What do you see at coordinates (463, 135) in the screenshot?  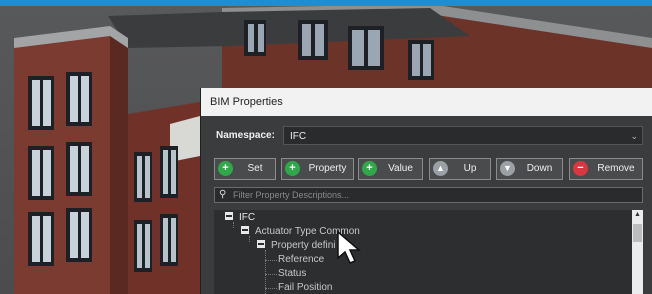 I see `namespace-select: IFC ⌄` at bounding box center [463, 135].